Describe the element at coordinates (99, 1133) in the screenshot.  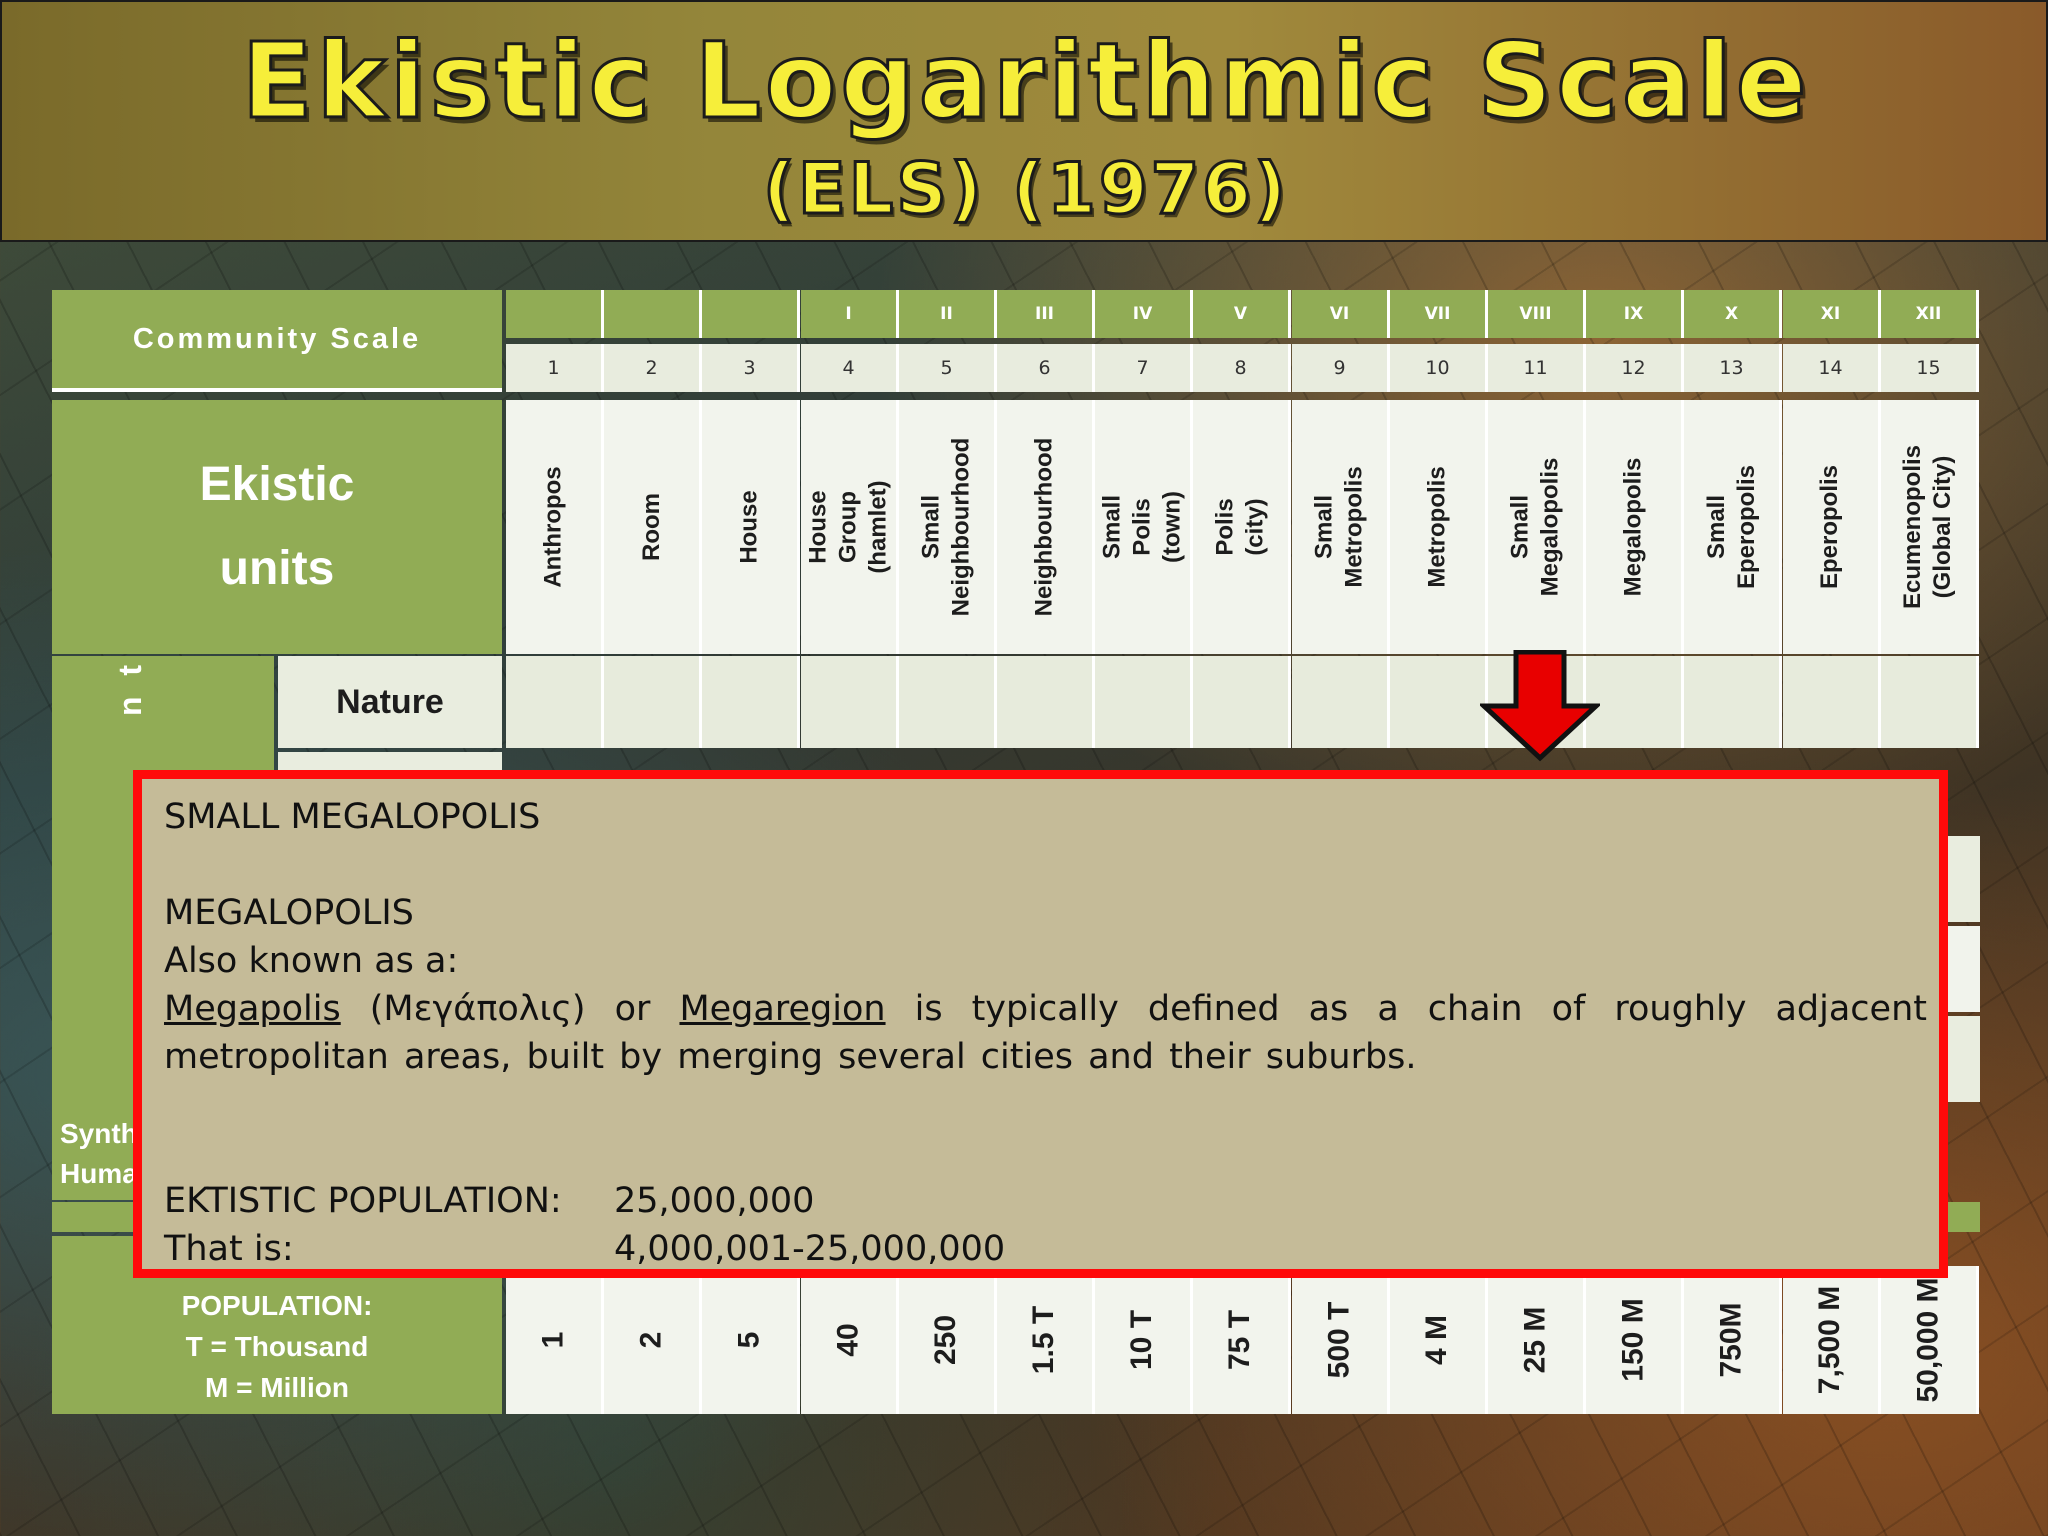
I see `synth-label: Synth` at that location.